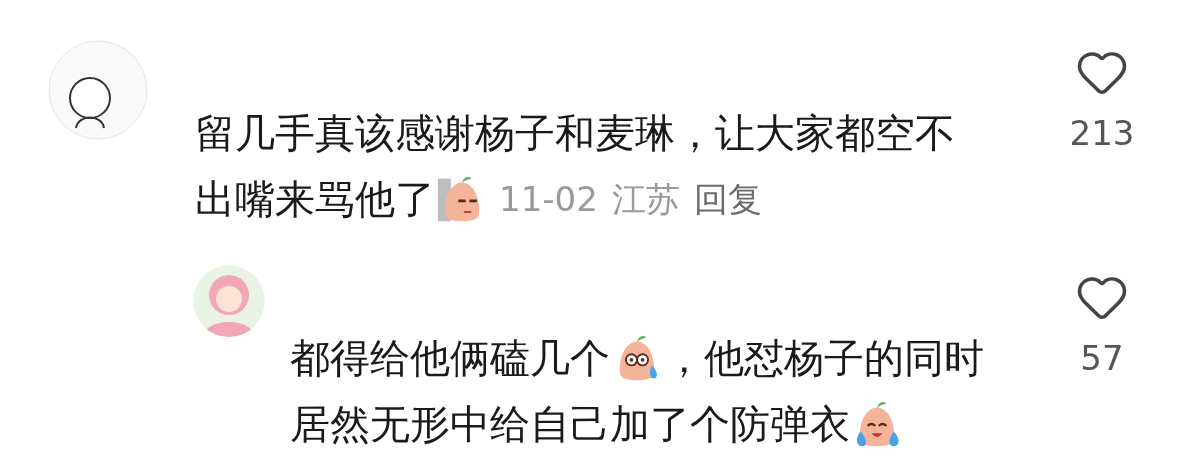 This screenshot has width=1179, height=464. What do you see at coordinates (1102, 133) in the screenshot?
I see `like-count: 213` at bounding box center [1102, 133].